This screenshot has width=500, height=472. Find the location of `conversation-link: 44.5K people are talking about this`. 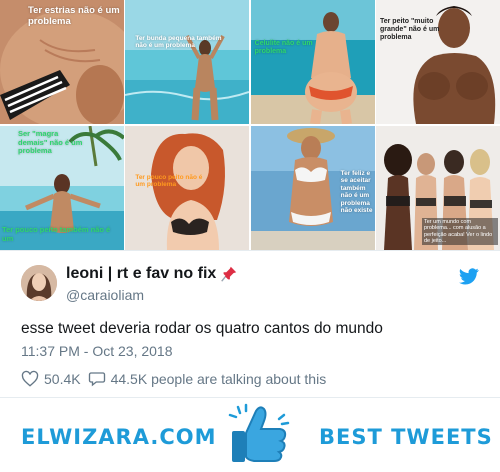

conversation-link: 44.5K people are talking about this is located at coordinates (207, 379).